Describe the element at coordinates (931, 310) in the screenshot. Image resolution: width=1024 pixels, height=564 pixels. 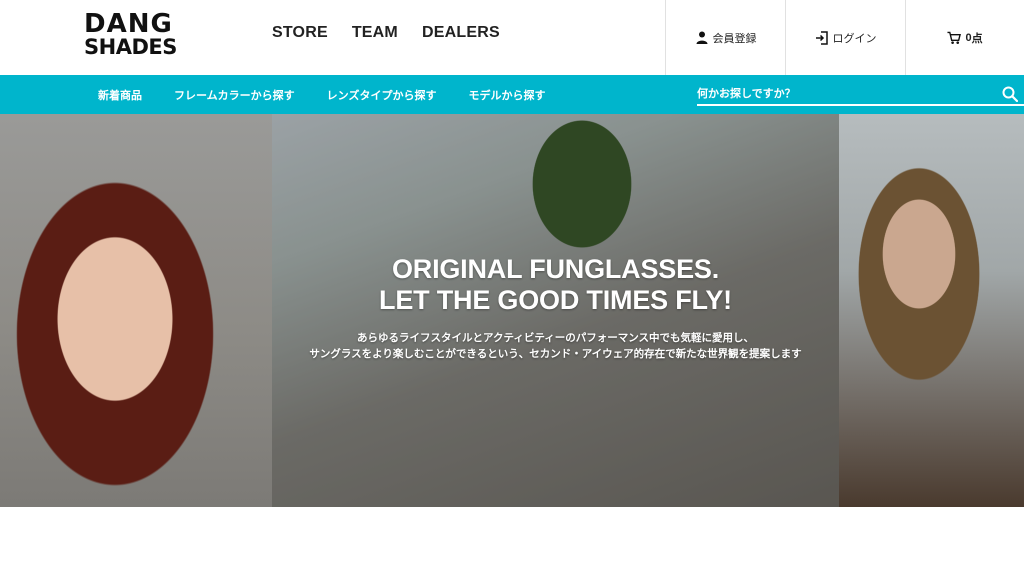
I see `hero-image-right` at that location.